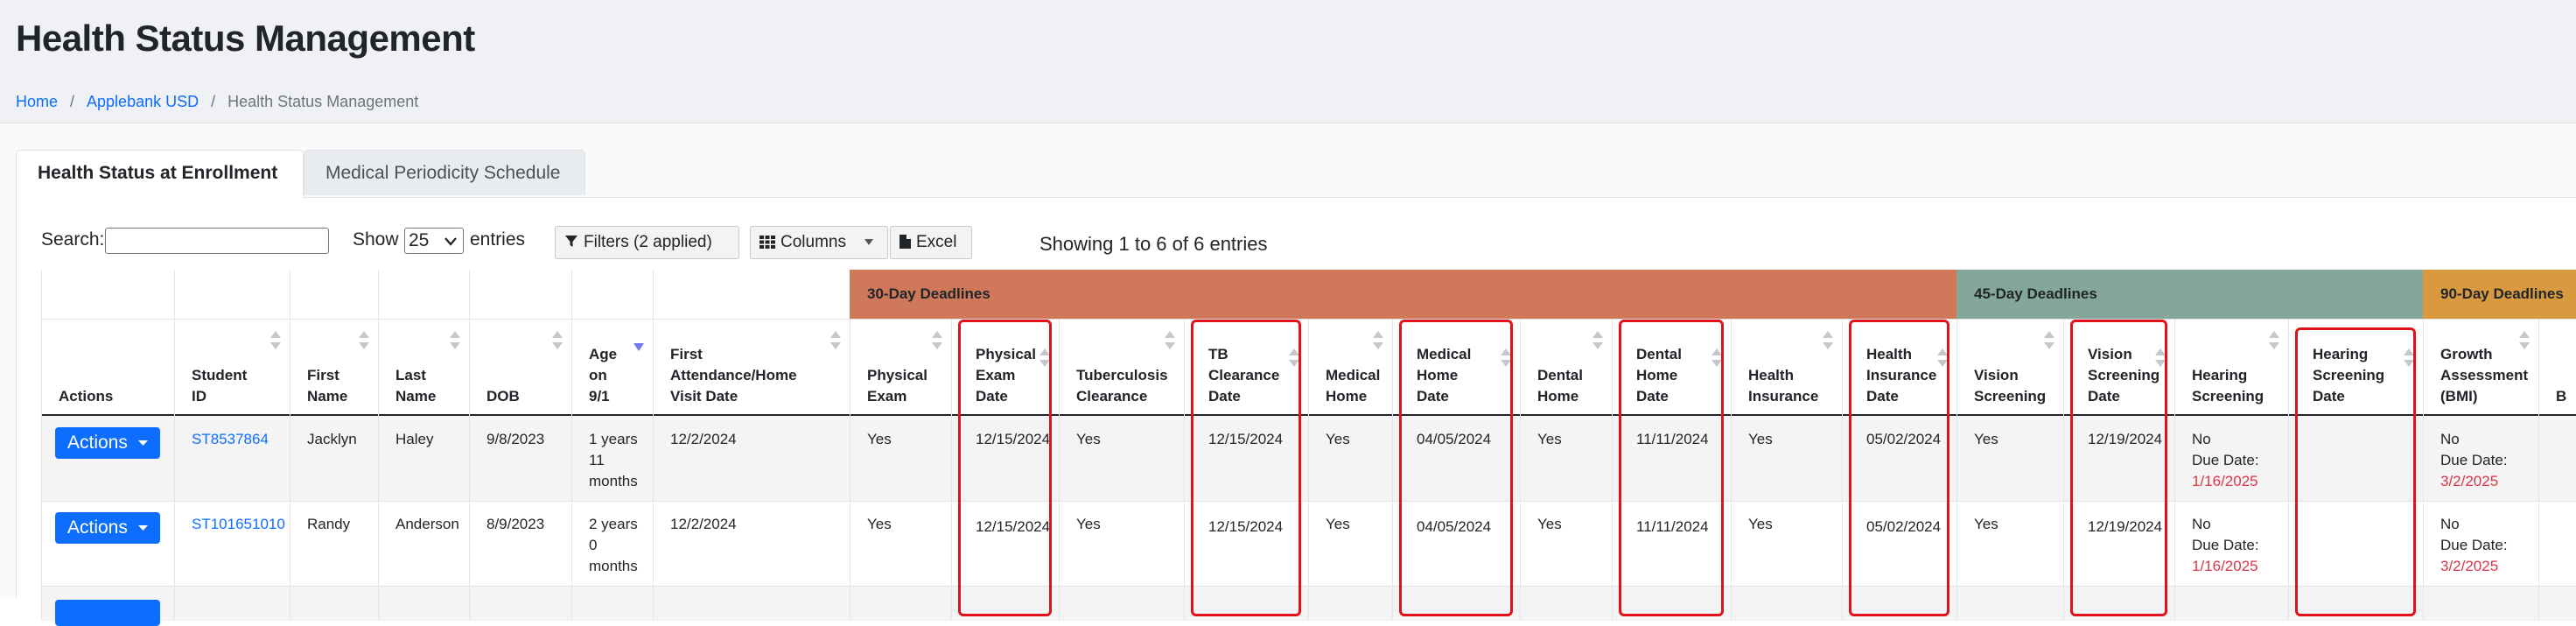 The image size is (2576, 626). Describe the element at coordinates (323, 375) in the screenshot. I see `column-header-line: First` at that location.